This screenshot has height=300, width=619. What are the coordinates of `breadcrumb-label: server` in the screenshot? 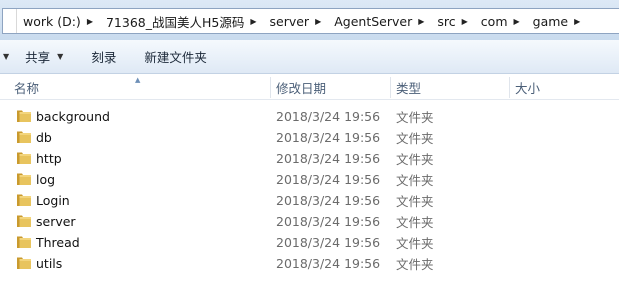 It's located at (289, 21).